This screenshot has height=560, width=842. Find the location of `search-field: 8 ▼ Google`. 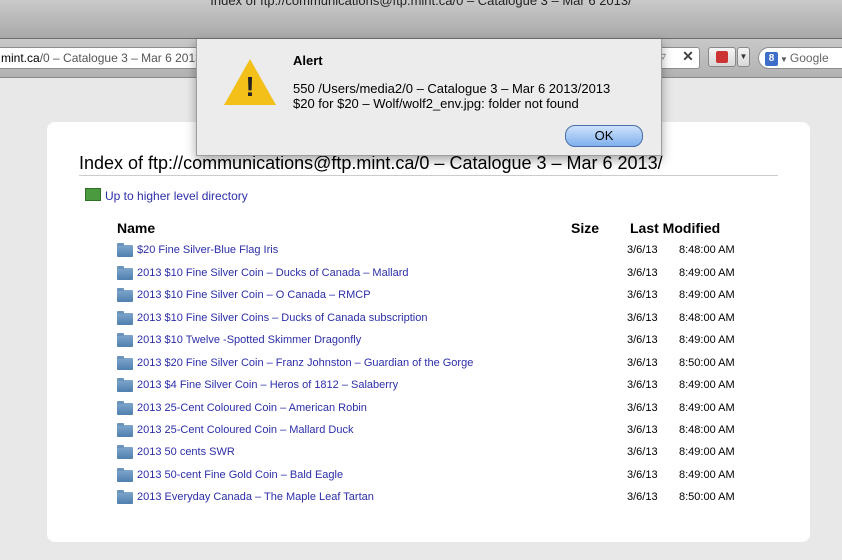

search-field: 8 ▼ Google is located at coordinates (800, 58).